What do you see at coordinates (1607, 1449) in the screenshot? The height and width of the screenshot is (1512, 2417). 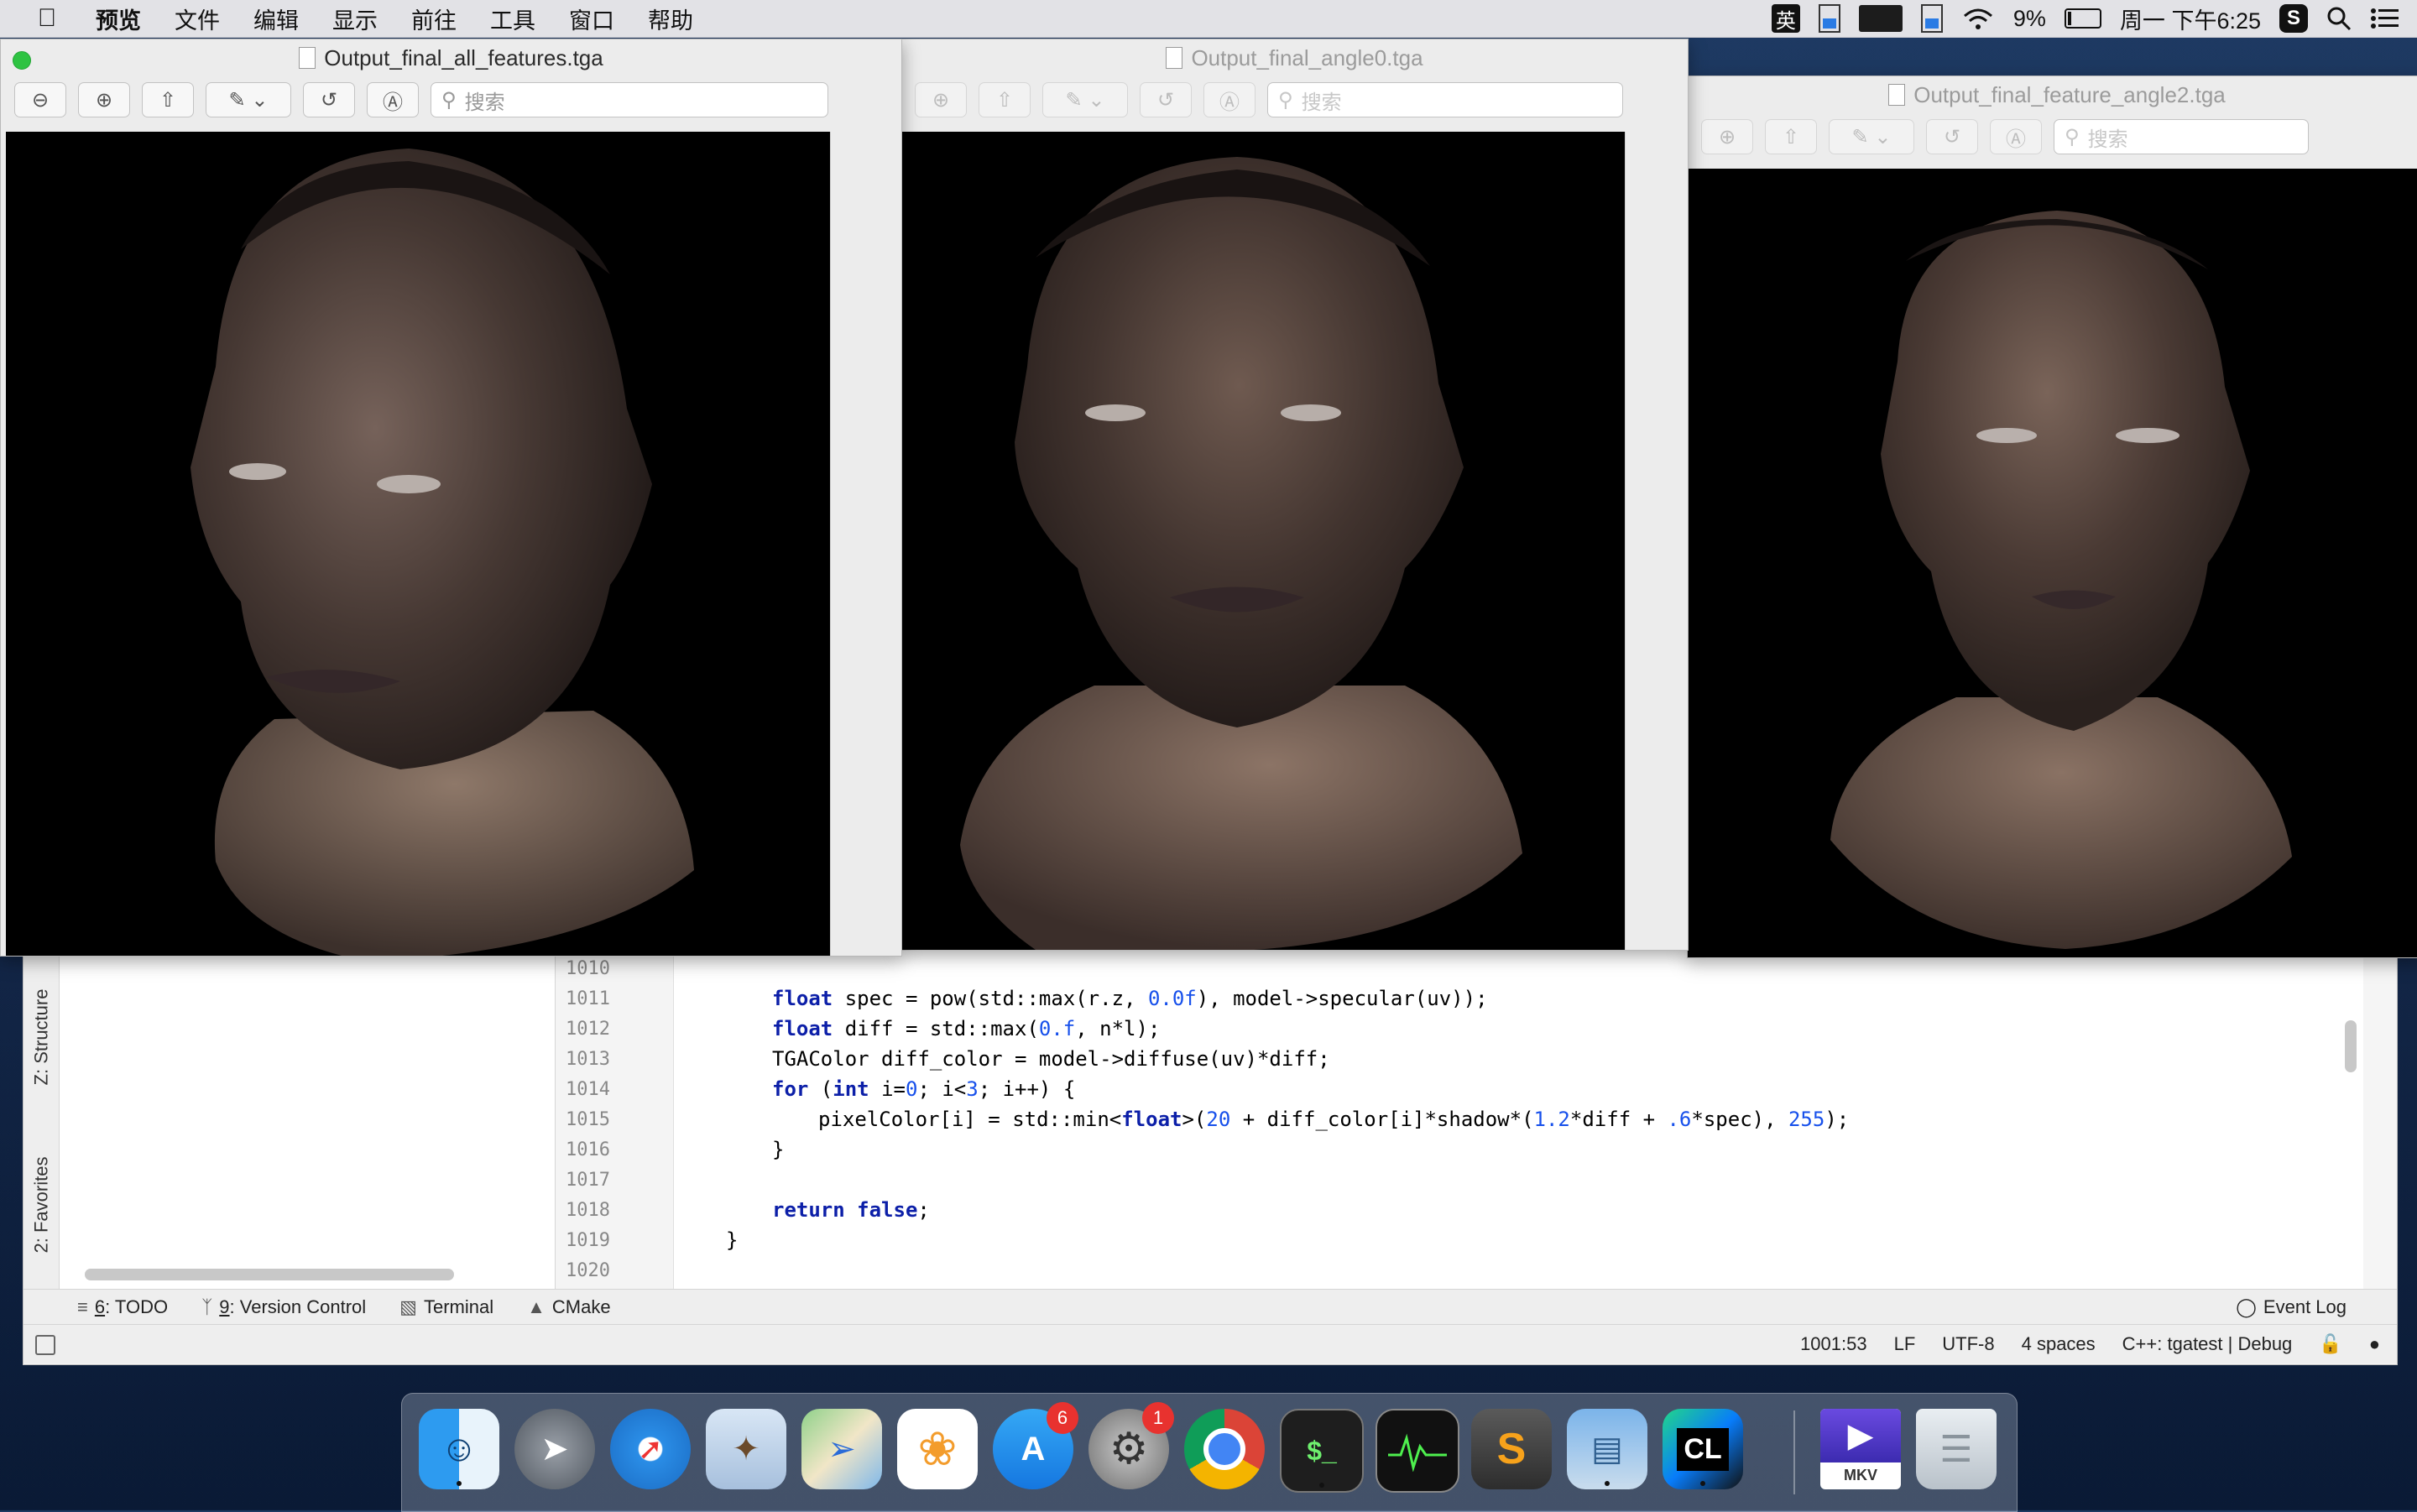 I see `dock-preview: ▤` at bounding box center [1607, 1449].